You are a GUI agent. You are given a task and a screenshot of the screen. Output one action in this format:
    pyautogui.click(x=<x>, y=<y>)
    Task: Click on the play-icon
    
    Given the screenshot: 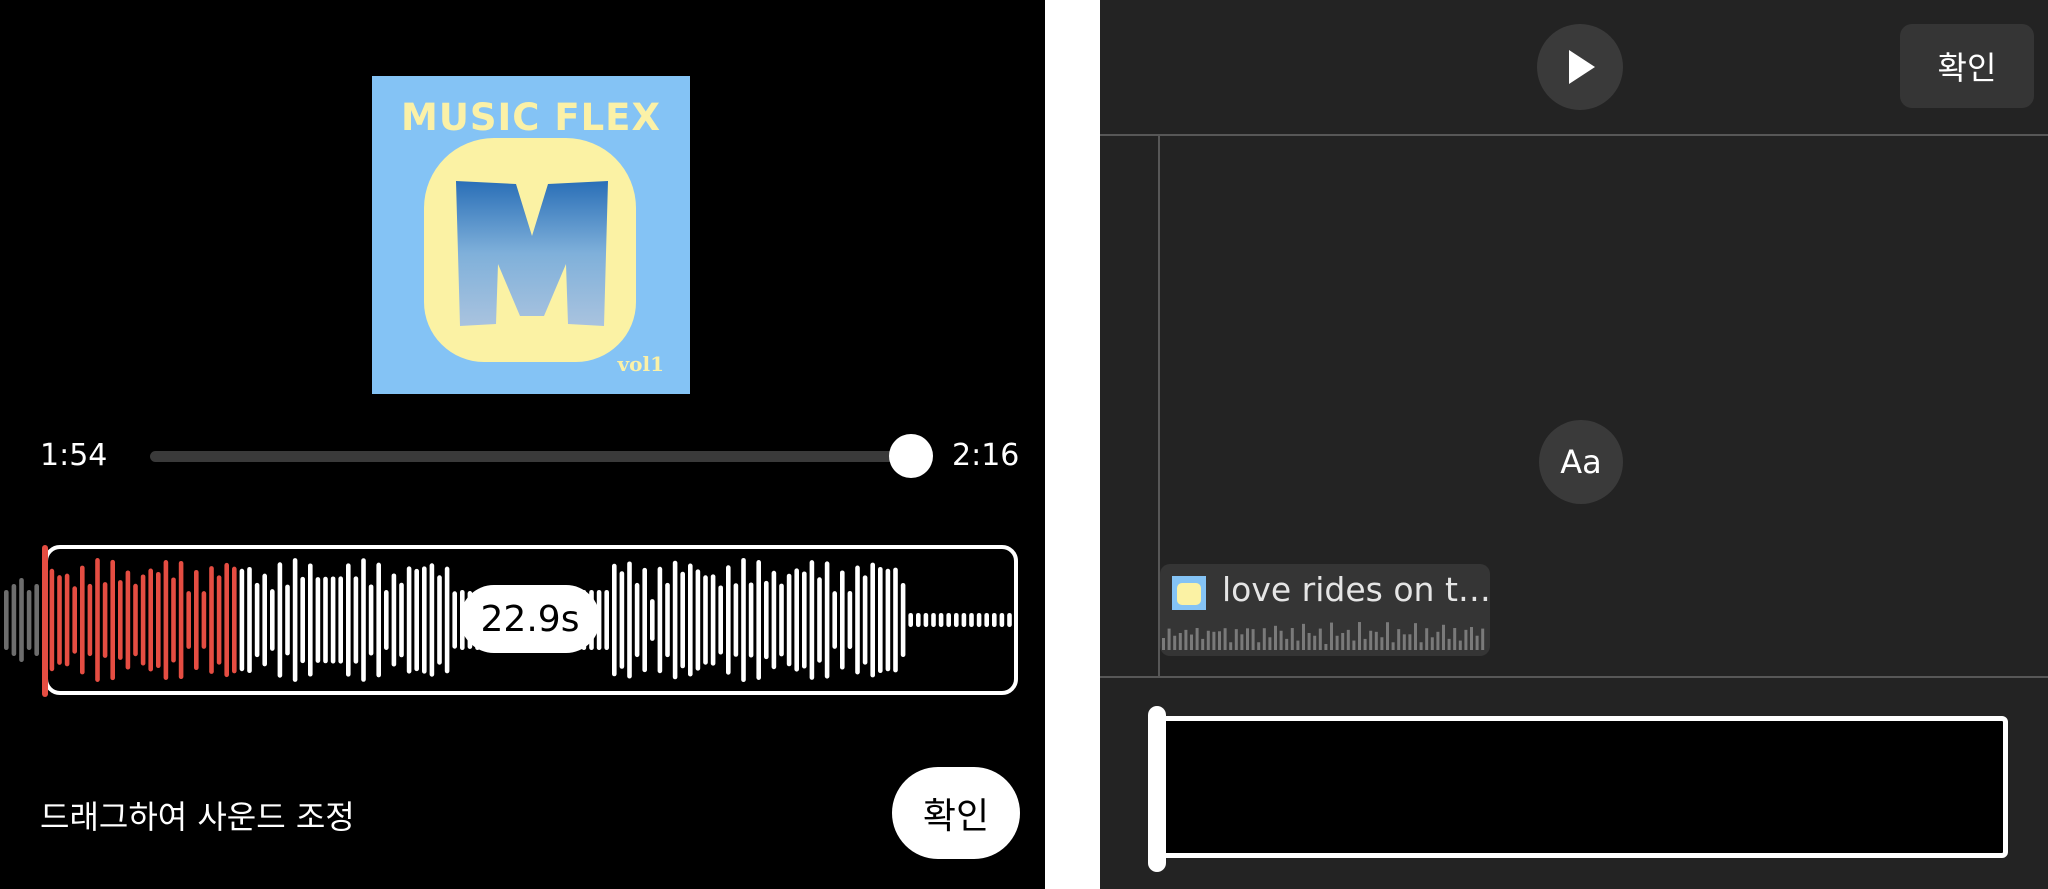 What is the action you would take?
    pyautogui.click(x=1582, y=67)
    